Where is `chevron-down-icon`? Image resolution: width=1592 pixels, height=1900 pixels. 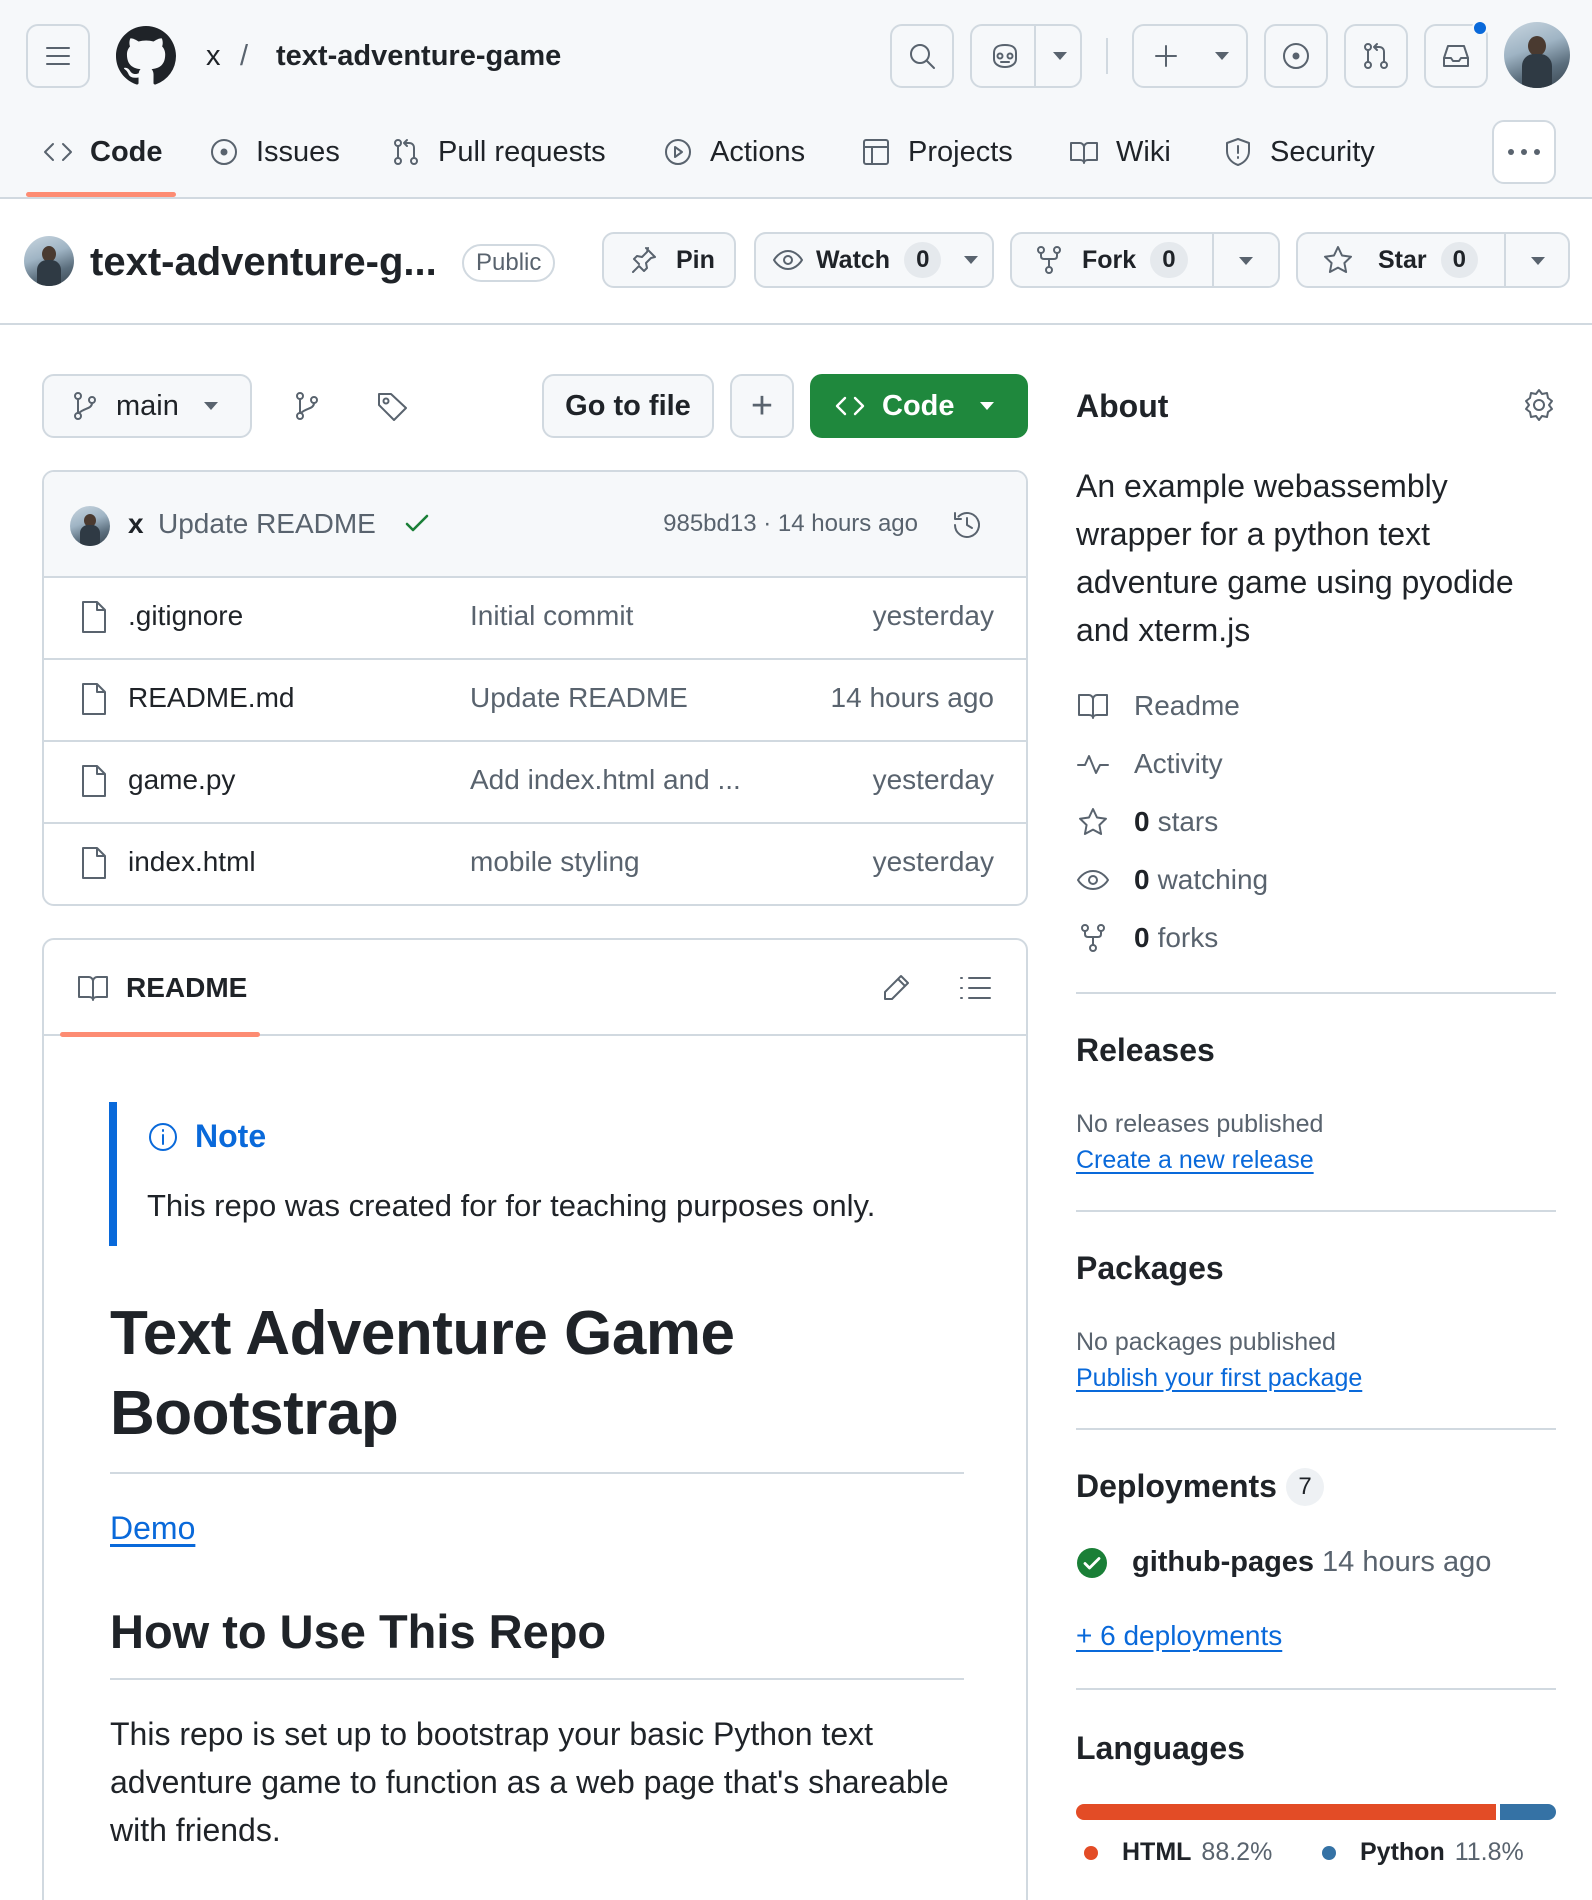
chevron-down-icon is located at coordinates (971, 260).